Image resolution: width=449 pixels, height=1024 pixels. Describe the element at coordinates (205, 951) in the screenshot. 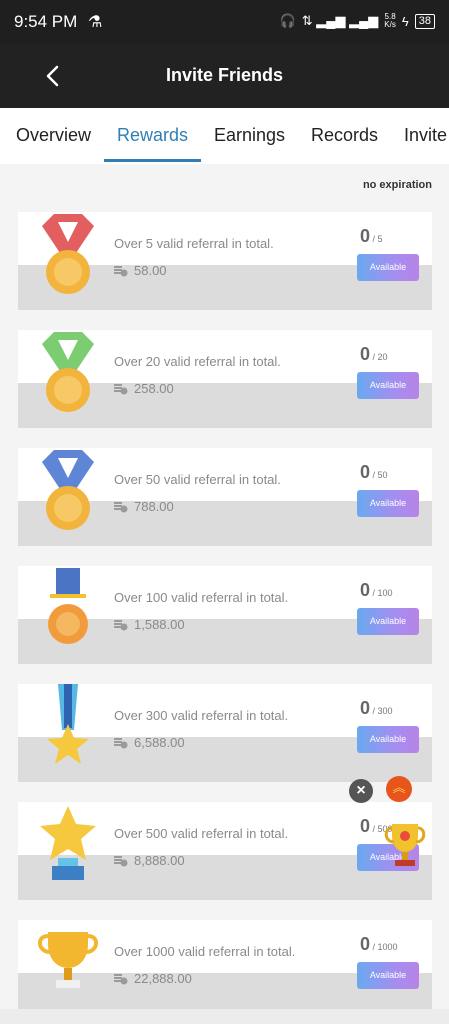

I see `reward-description: Over 1000 valid referral in total.` at that location.